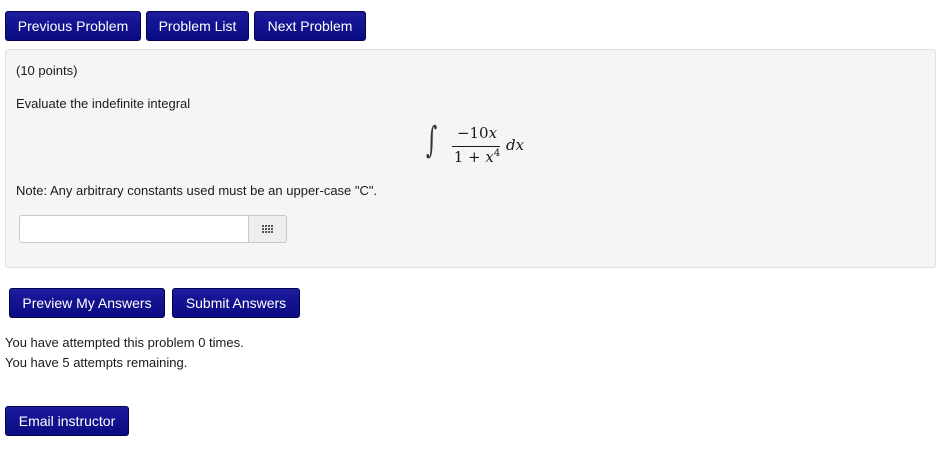 The width and height of the screenshot is (947, 462). What do you see at coordinates (515, 145) in the screenshot?
I see `integral-differential: dx` at bounding box center [515, 145].